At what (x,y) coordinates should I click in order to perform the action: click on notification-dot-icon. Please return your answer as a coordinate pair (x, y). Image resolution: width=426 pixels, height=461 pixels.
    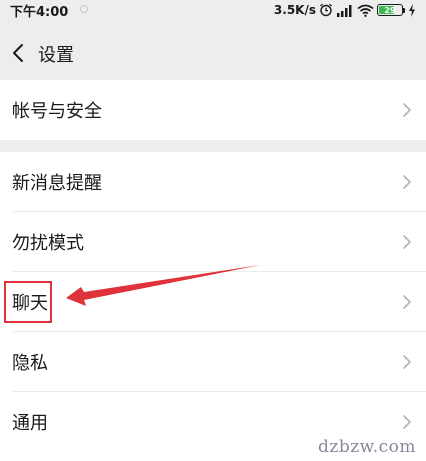
    Looking at the image, I should click on (84, 9).